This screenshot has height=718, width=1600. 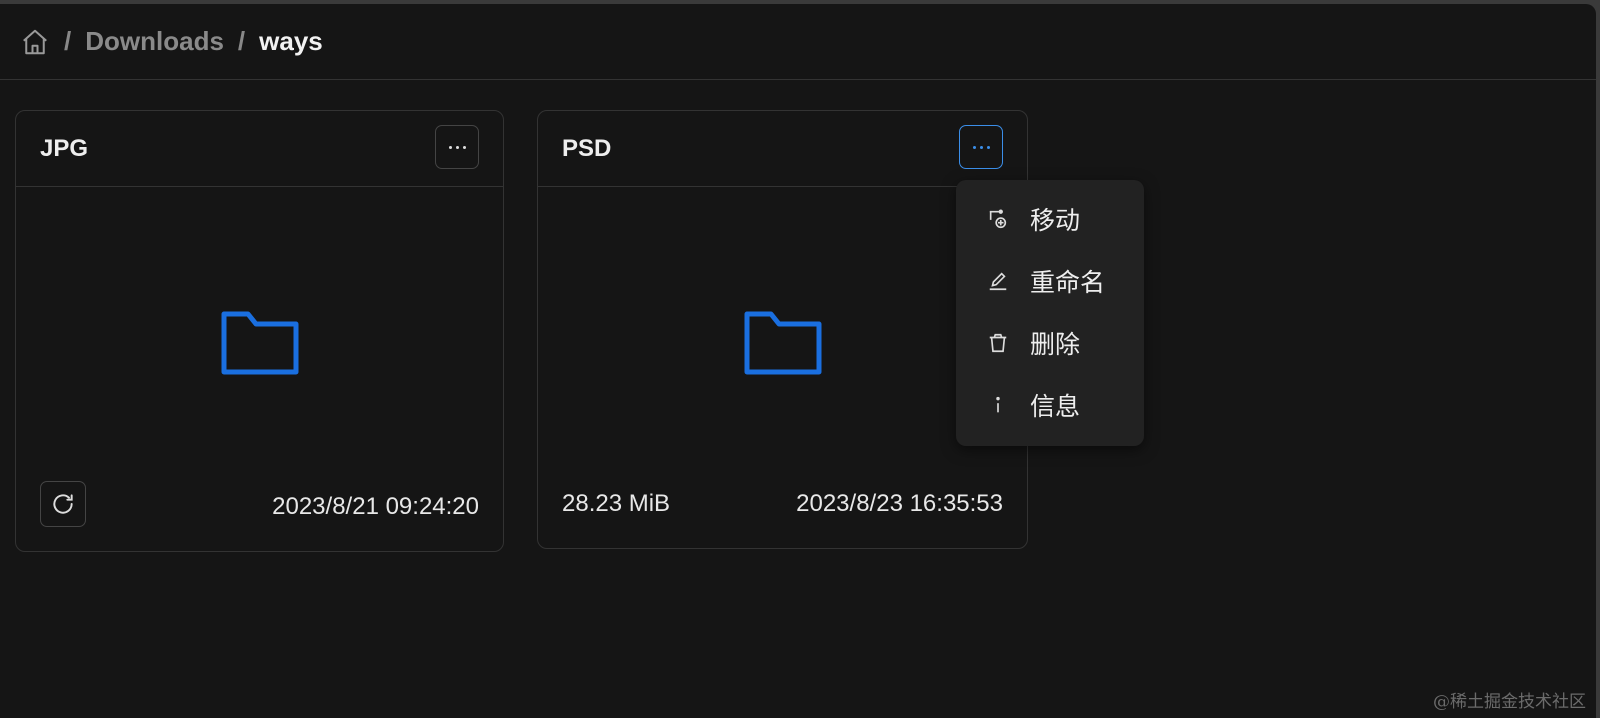 What do you see at coordinates (64, 148) in the screenshot?
I see `card-title: JPG` at bounding box center [64, 148].